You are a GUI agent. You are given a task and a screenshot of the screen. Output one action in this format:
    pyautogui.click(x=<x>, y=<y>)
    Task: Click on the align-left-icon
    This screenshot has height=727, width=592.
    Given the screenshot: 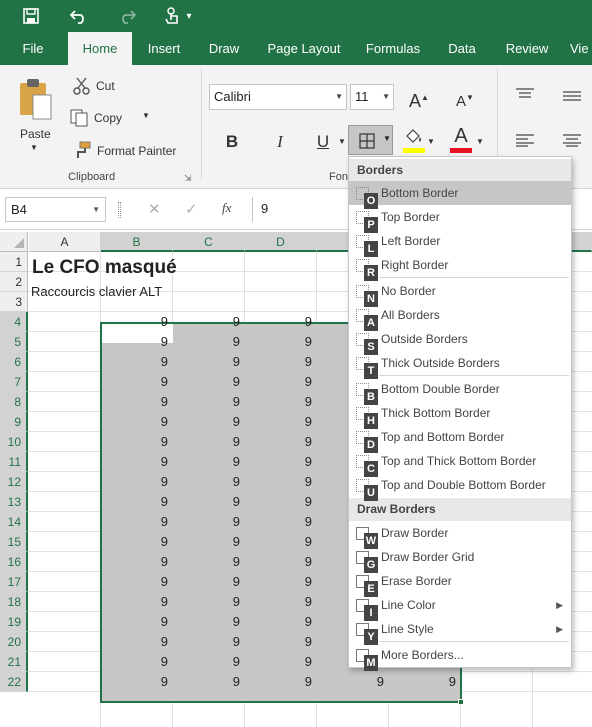 What is the action you would take?
    pyautogui.click(x=525, y=140)
    